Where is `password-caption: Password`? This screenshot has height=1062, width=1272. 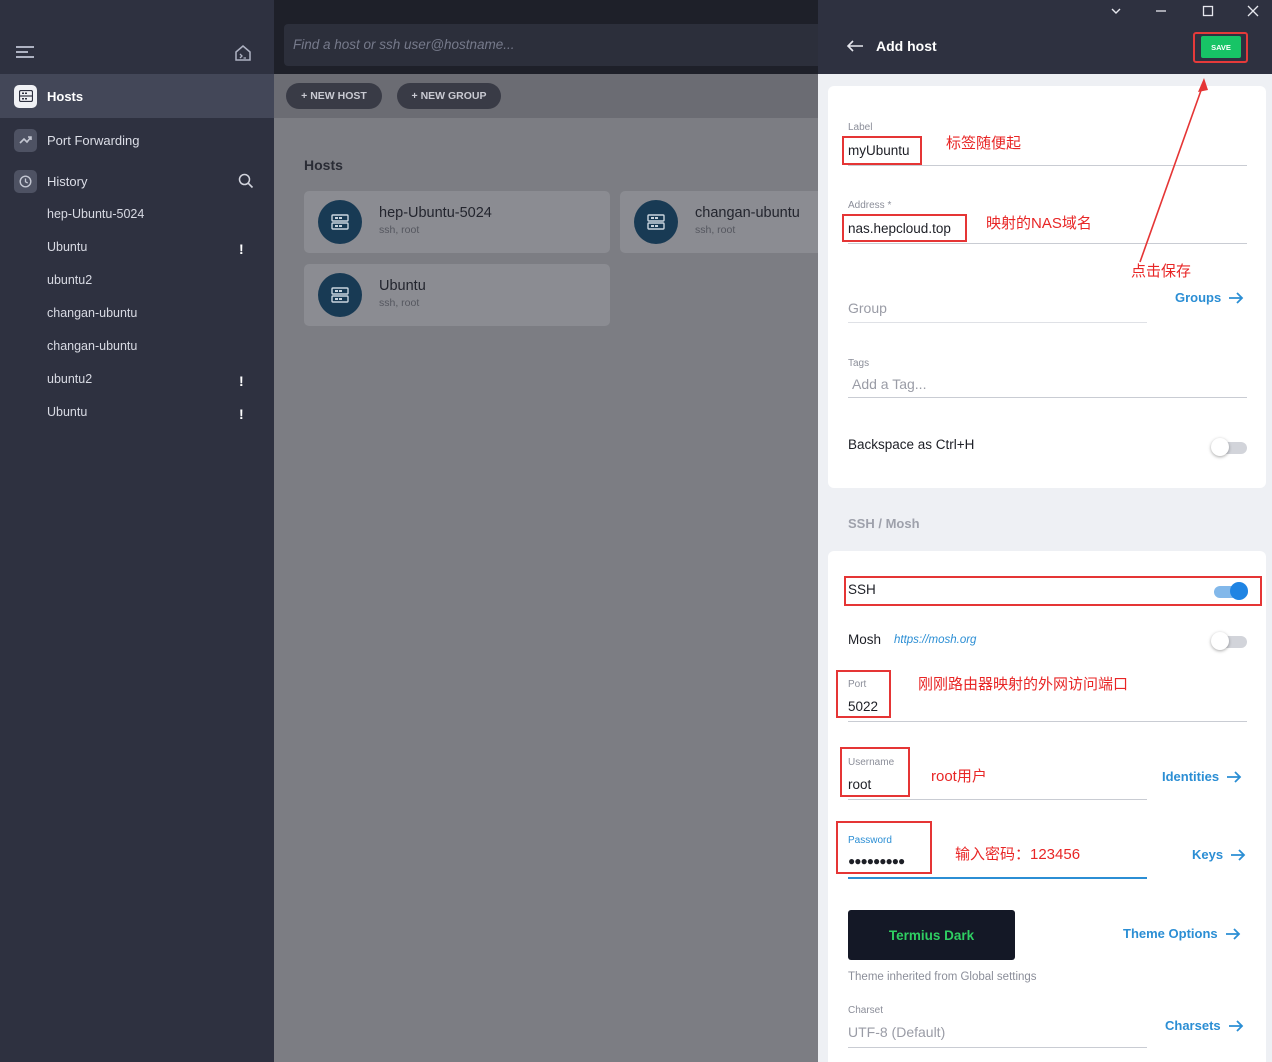
password-caption: Password is located at coordinates (870, 840).